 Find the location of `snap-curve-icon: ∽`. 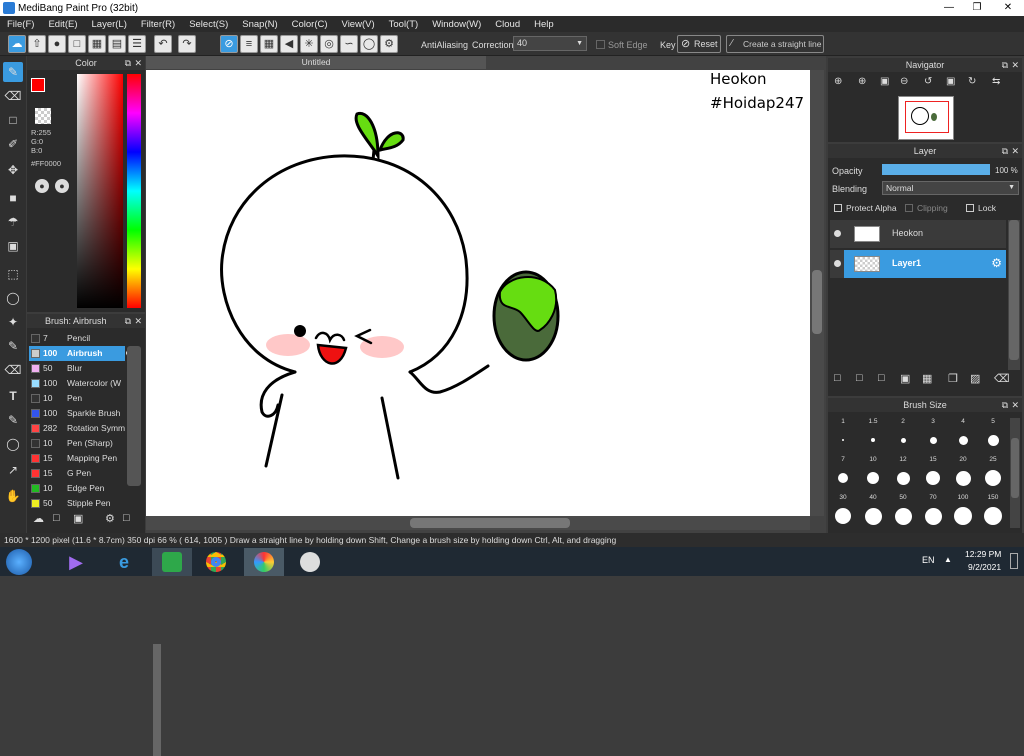

snap-curve-icon: ∽ is located at coordinates (349, 44).